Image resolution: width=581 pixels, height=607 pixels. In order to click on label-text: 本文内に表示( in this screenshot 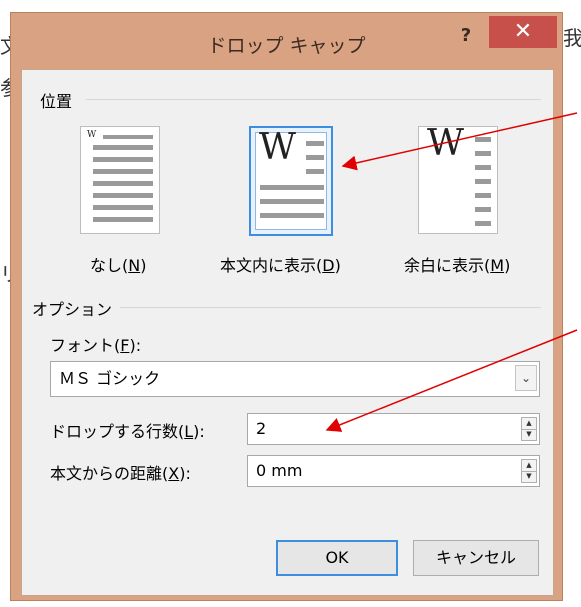, I will do `click(271, 265)`.